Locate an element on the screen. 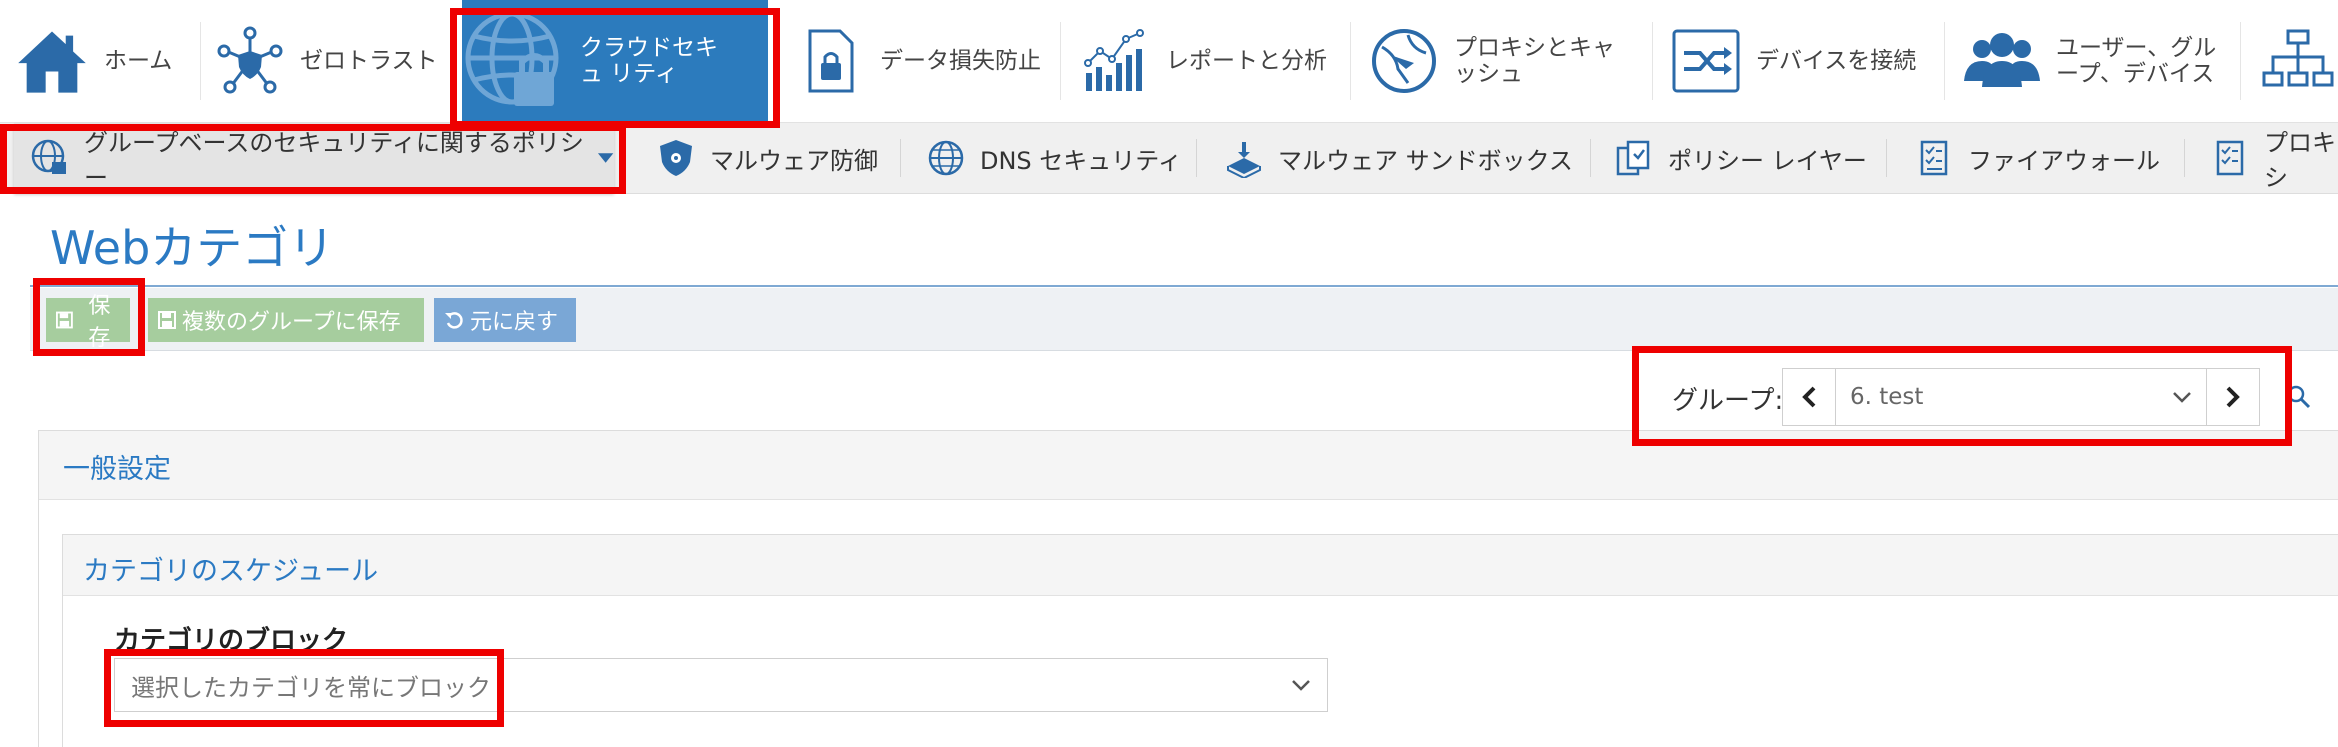 Image resolution: width=2338 pixels, height=747 pixels. nav-data-loss-label: データ損失防止 is located at coordinates (960, 61).